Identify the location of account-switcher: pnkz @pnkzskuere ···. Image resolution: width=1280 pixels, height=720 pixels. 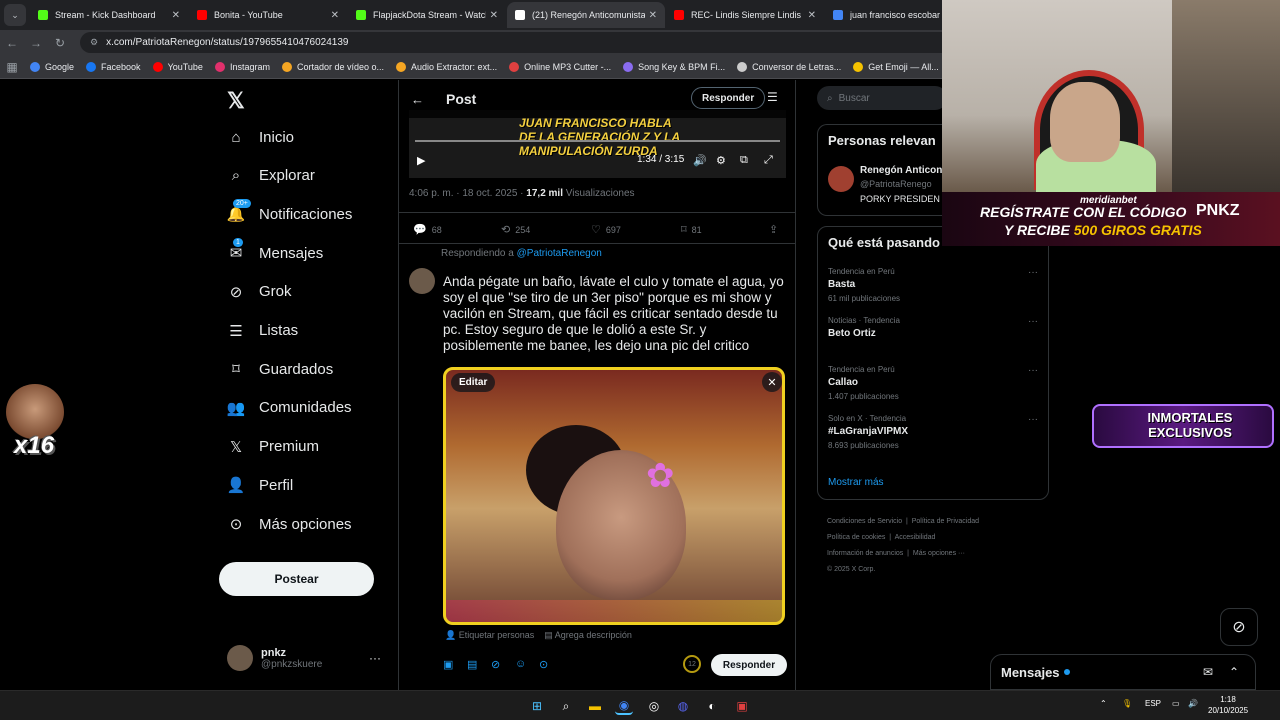
(304, 658).